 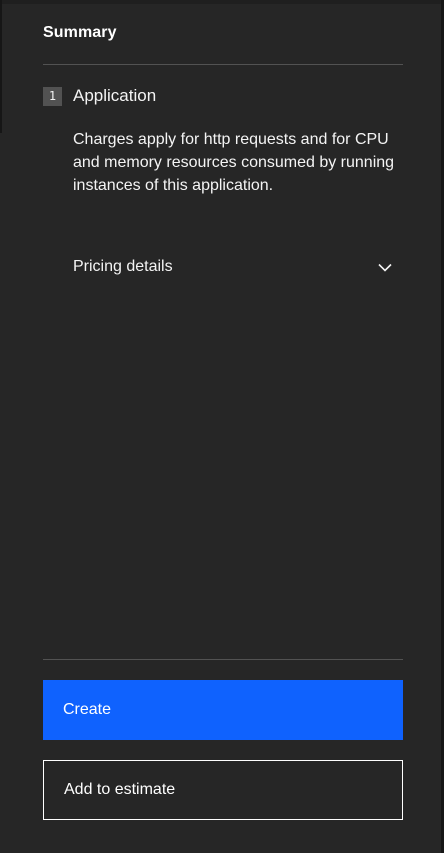 I want to click on summary-divider-top, so click(x=223, y=64).